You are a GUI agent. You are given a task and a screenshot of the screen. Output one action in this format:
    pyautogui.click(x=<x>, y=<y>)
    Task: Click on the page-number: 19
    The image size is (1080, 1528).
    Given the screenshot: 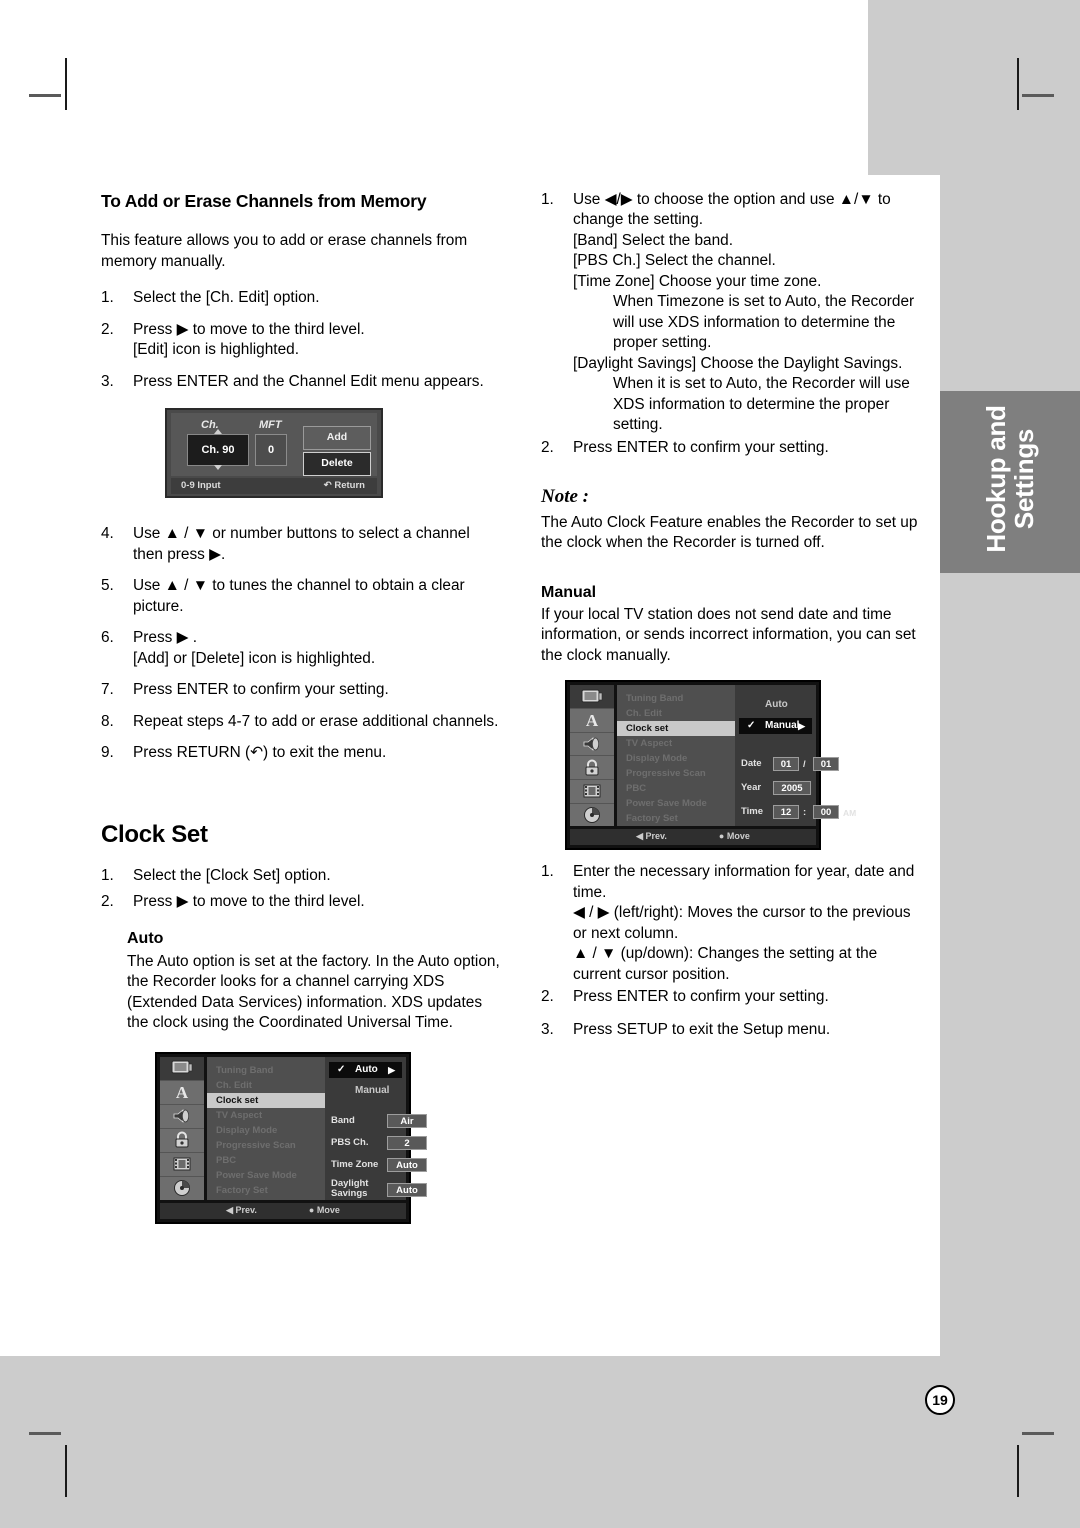 What is the action you would take?
    pyautogui.click(x=940, y=1400)
    